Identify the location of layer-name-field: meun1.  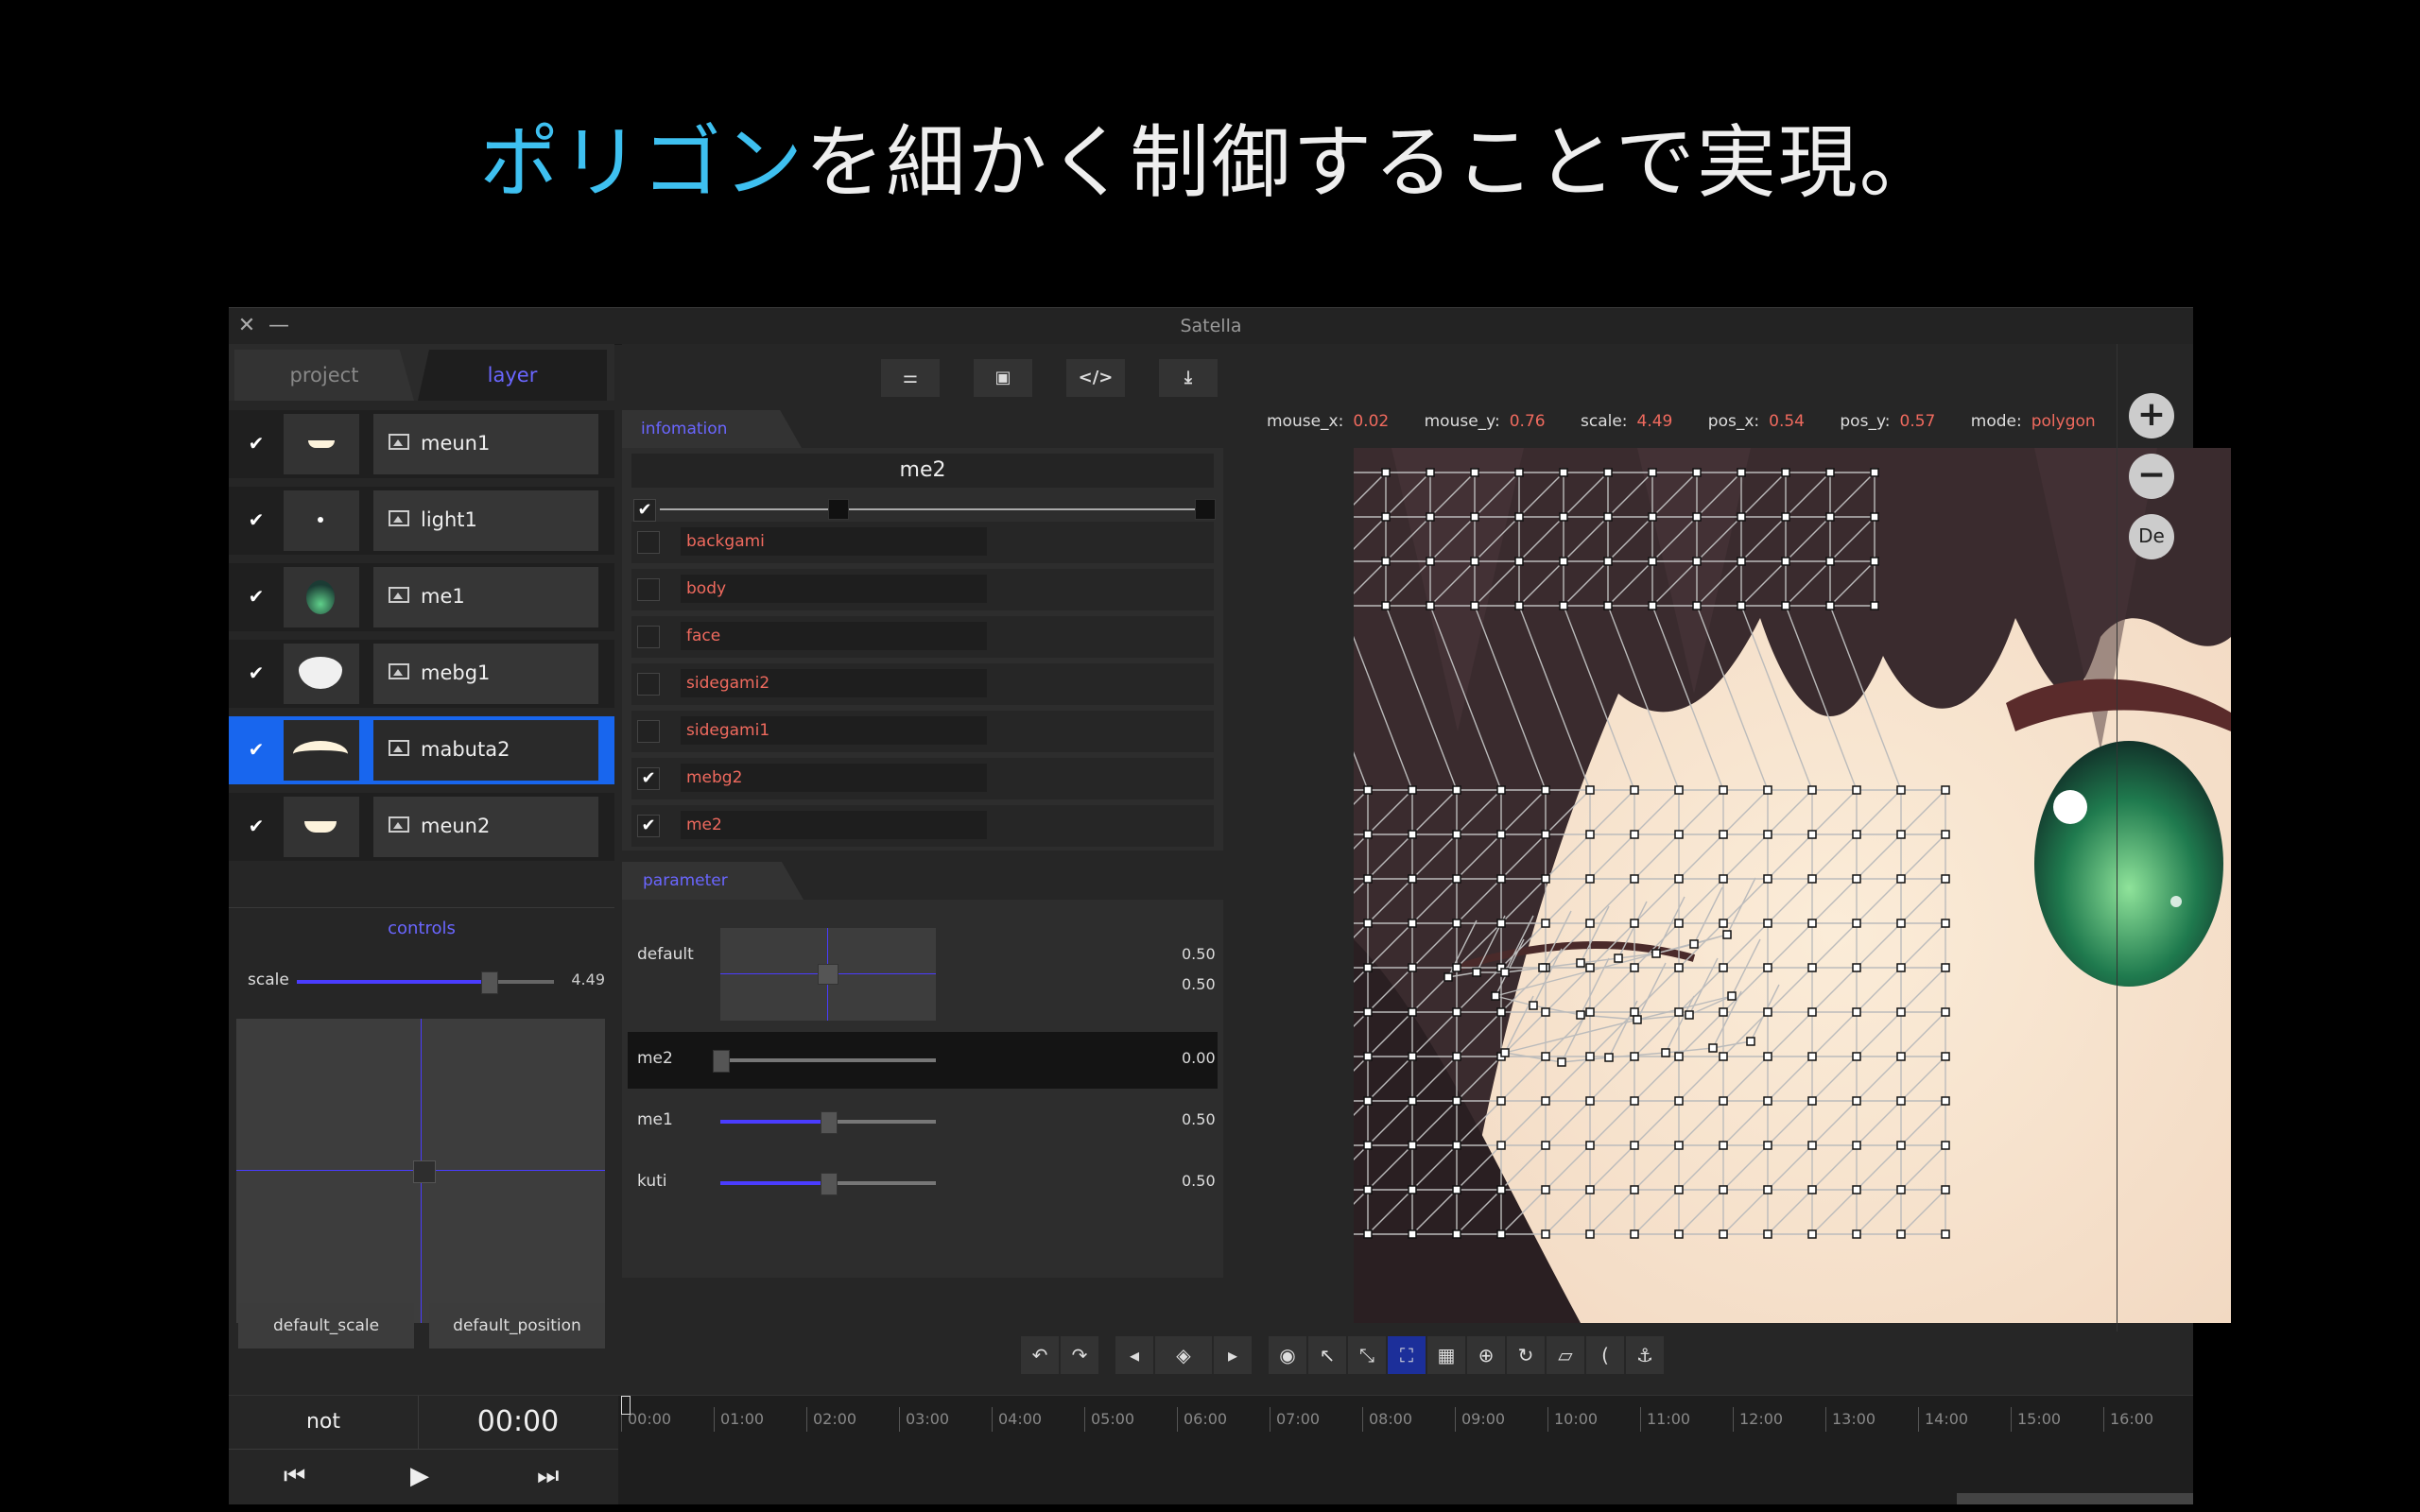
(486, 444).